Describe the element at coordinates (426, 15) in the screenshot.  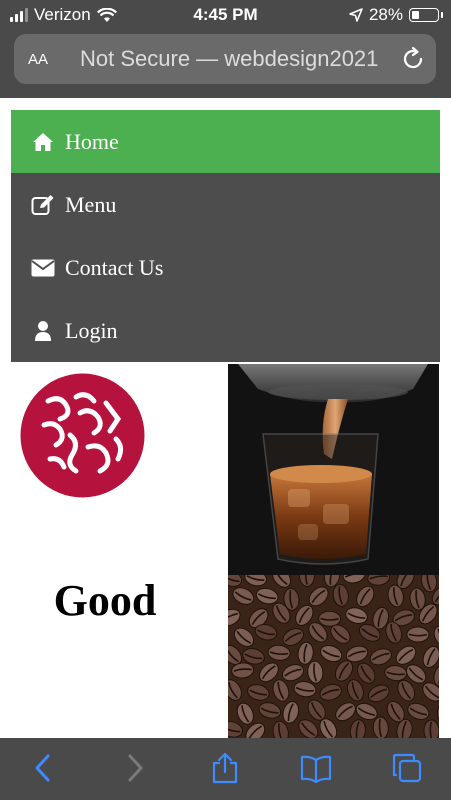
I see `battery-icon` at that location.